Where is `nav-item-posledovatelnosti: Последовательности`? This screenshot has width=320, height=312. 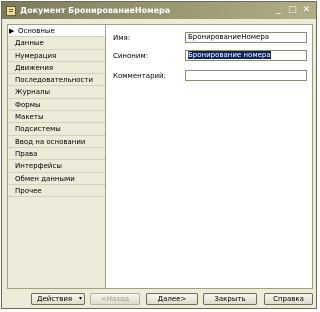
nav-item-posledovatelnosti: Последовательности is located at coordinates (56, 80).